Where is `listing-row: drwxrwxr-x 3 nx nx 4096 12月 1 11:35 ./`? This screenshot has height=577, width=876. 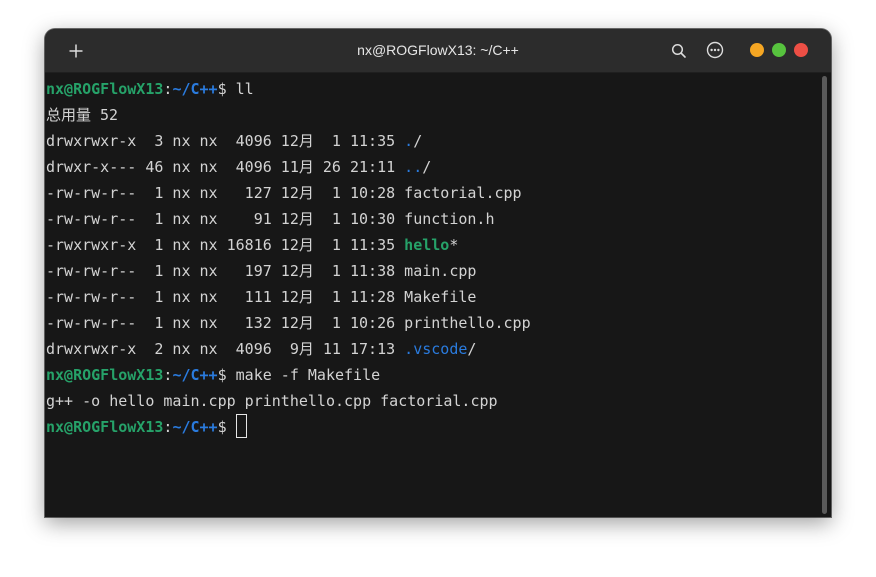
listing-row: drwxrwxr-x 3 nx nx 4096 12月 1 11:35 ./ is located at coordinates (234, 141).